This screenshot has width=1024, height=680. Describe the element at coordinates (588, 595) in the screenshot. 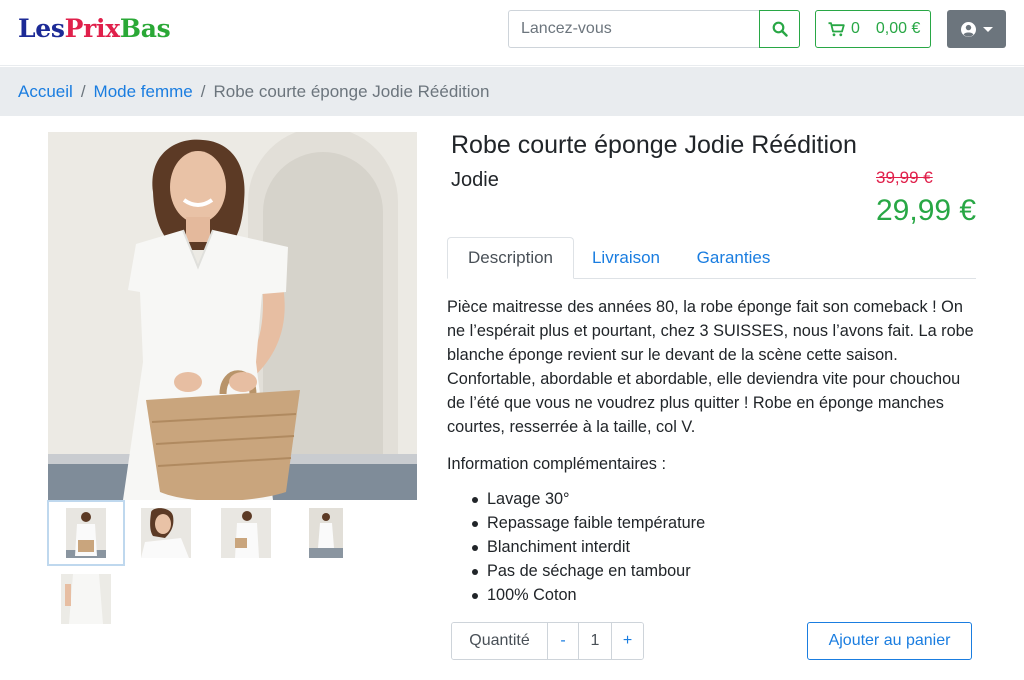

I see `list-item: 100% Coton` at that location.